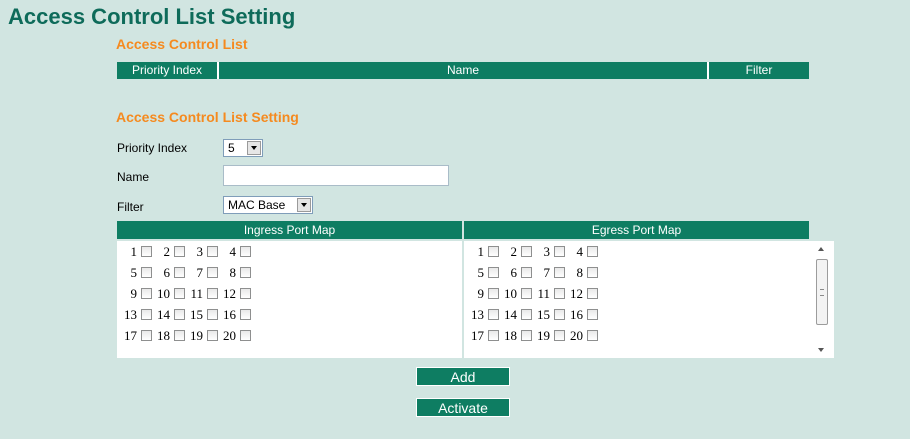 This screenshot has height=439, width=910. I want to click on ingress-port: 19, so click(203, 336).